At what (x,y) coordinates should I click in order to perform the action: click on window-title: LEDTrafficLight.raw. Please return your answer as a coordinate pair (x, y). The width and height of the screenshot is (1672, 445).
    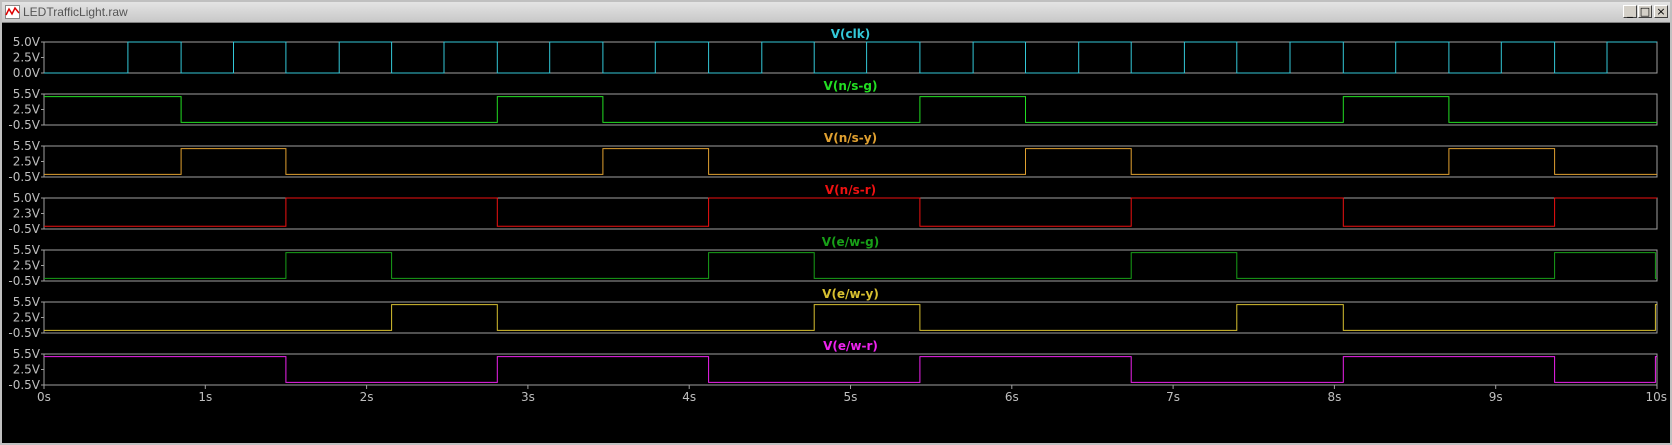
    Looking at the image, I should click on (75, 12).